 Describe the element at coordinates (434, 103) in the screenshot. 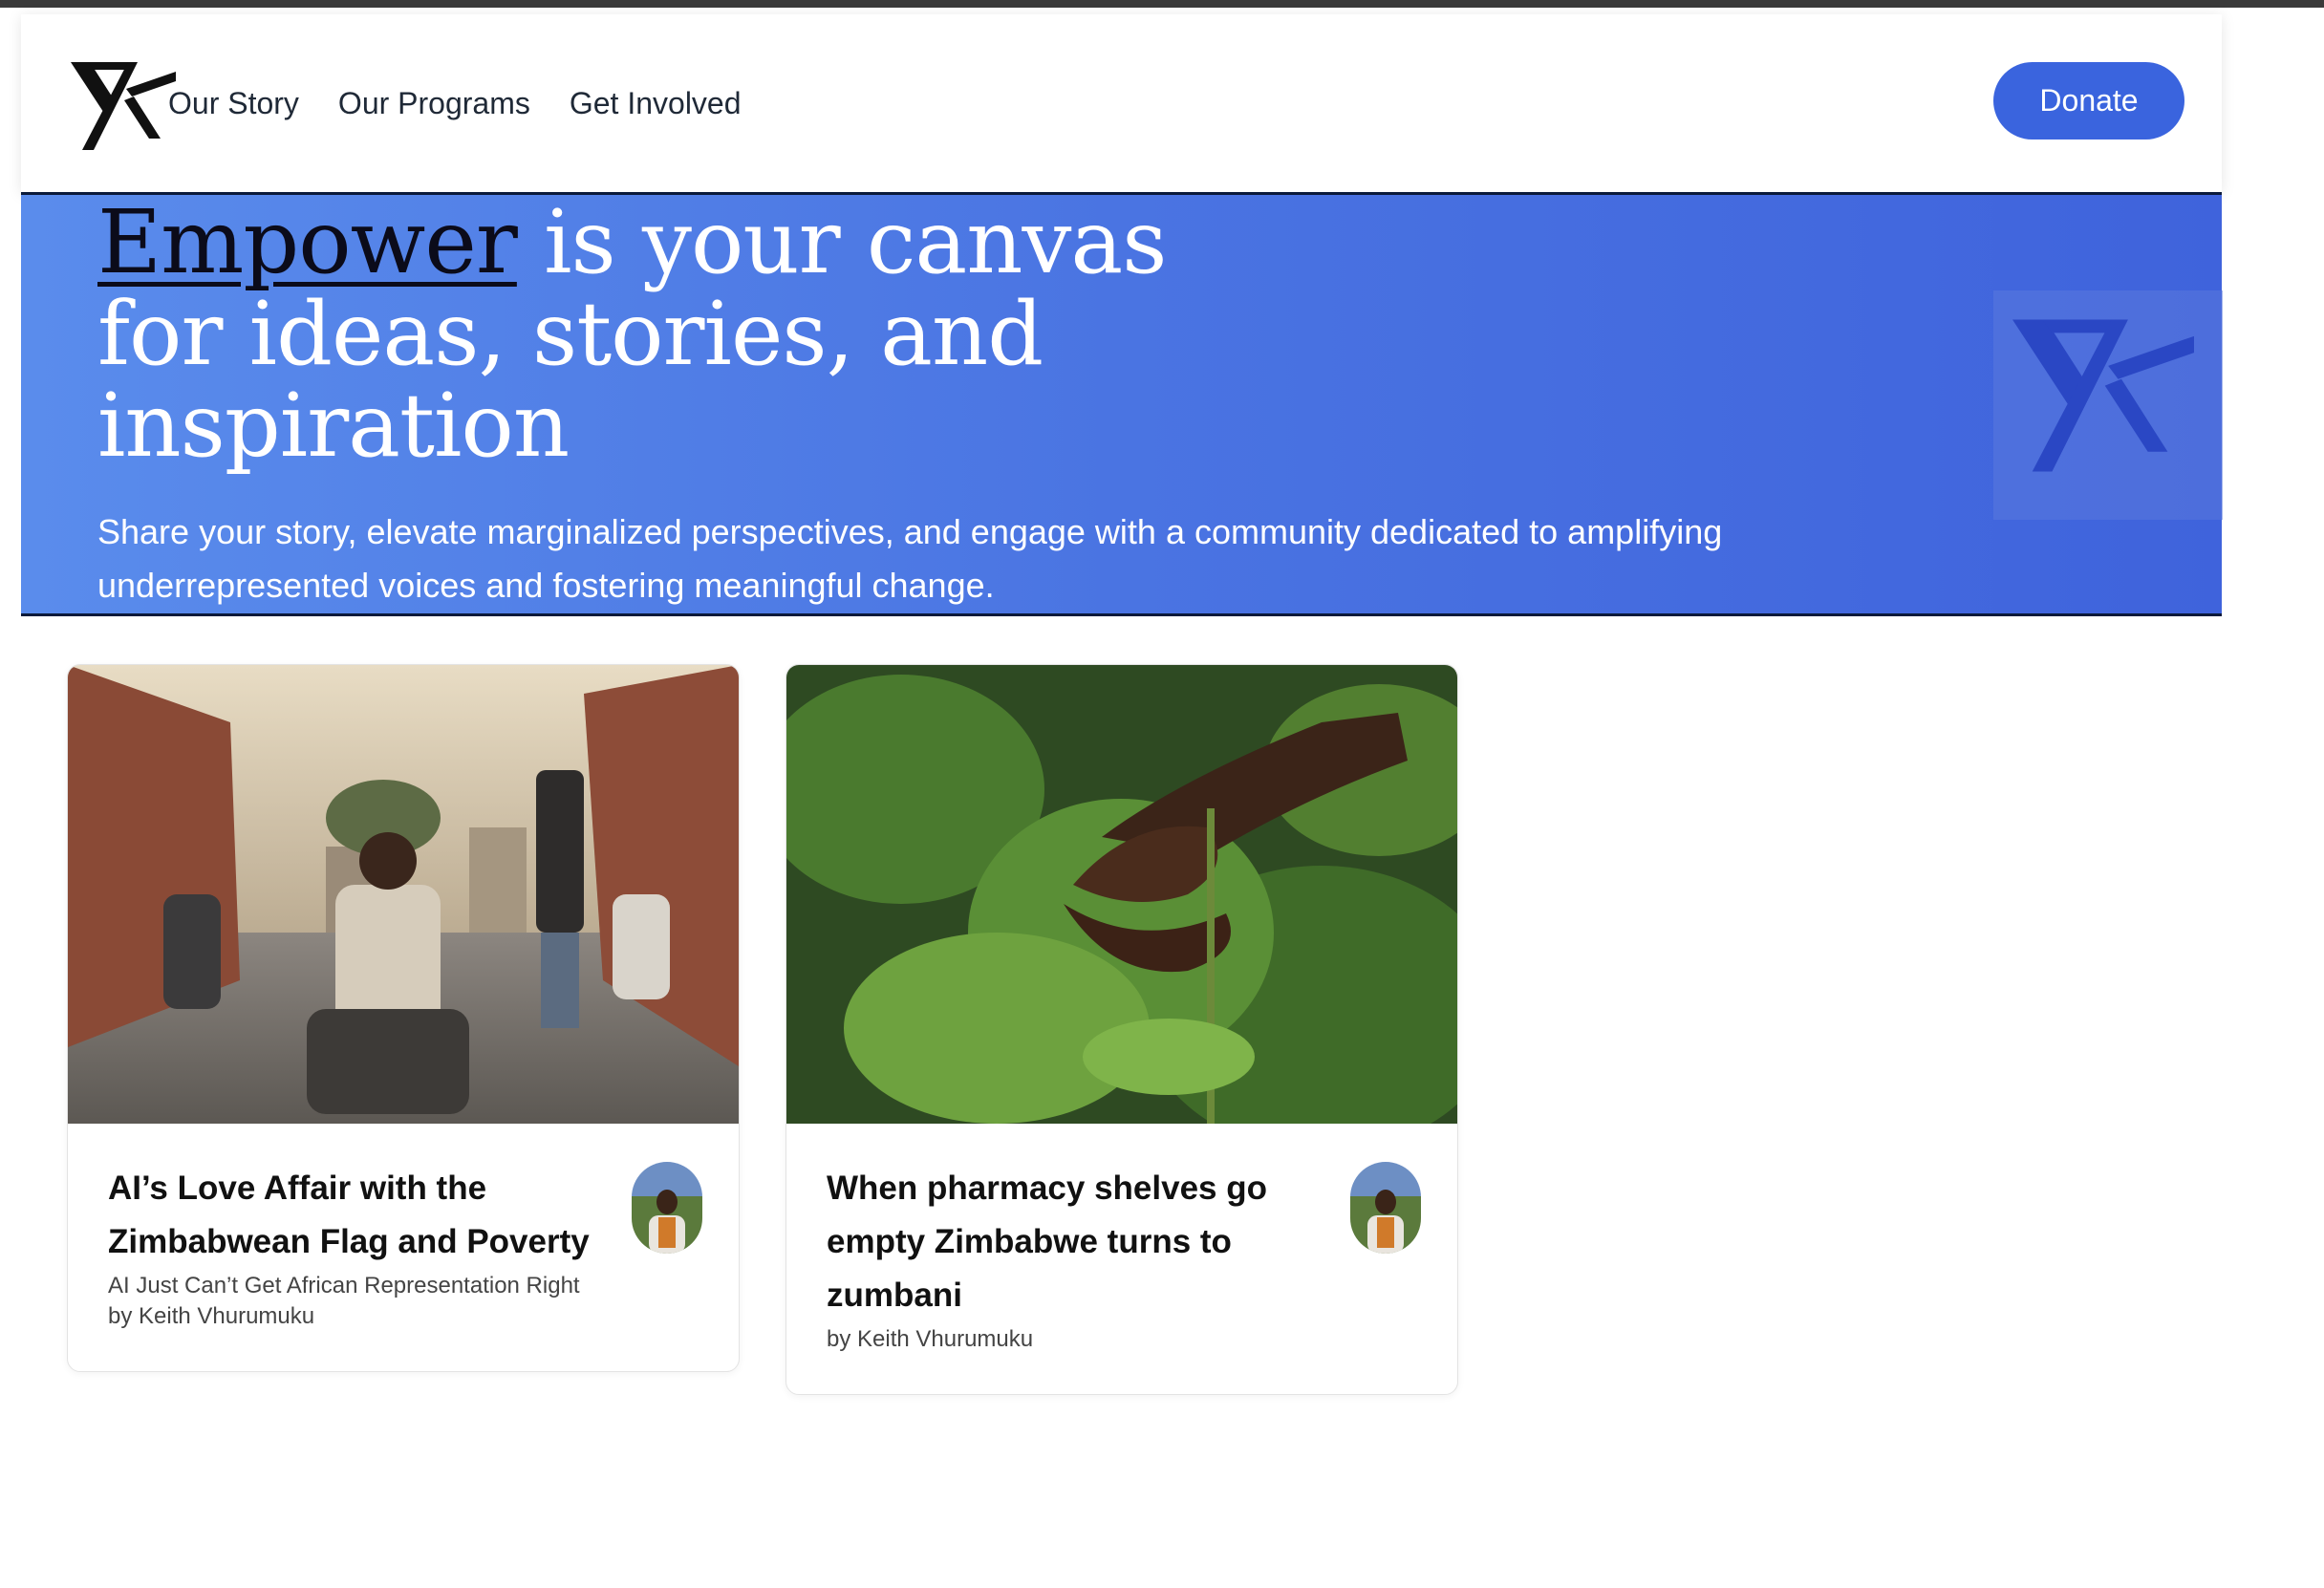

I see `nav-our-programs: Our Programs` at that location.